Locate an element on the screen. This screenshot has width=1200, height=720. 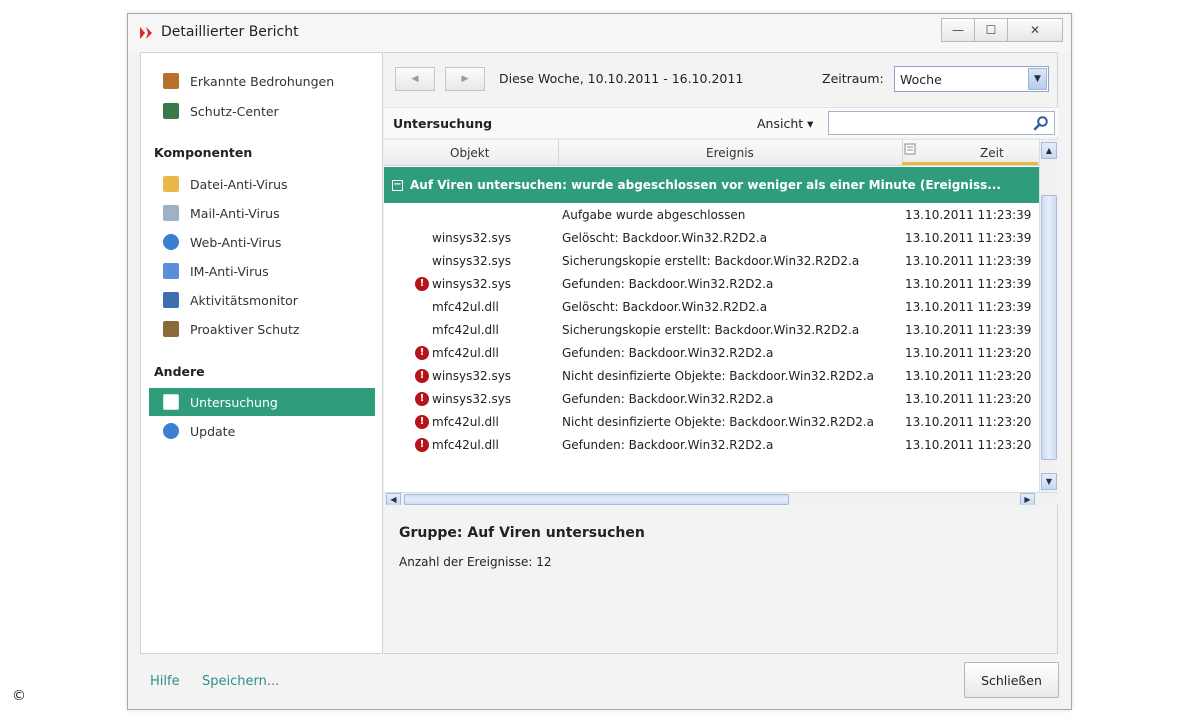
scroll-down-icon: ▼ is located at coordinates (1049, 481).